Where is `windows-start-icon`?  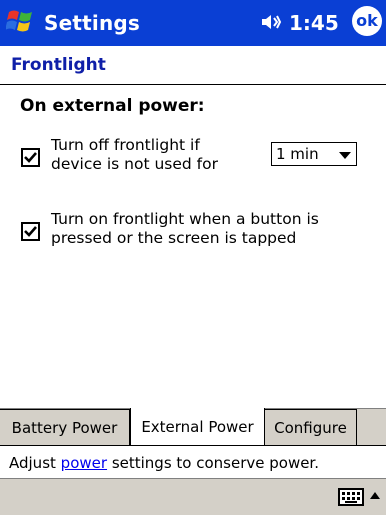 windows-start-icon is located at coordinates (21, 21).